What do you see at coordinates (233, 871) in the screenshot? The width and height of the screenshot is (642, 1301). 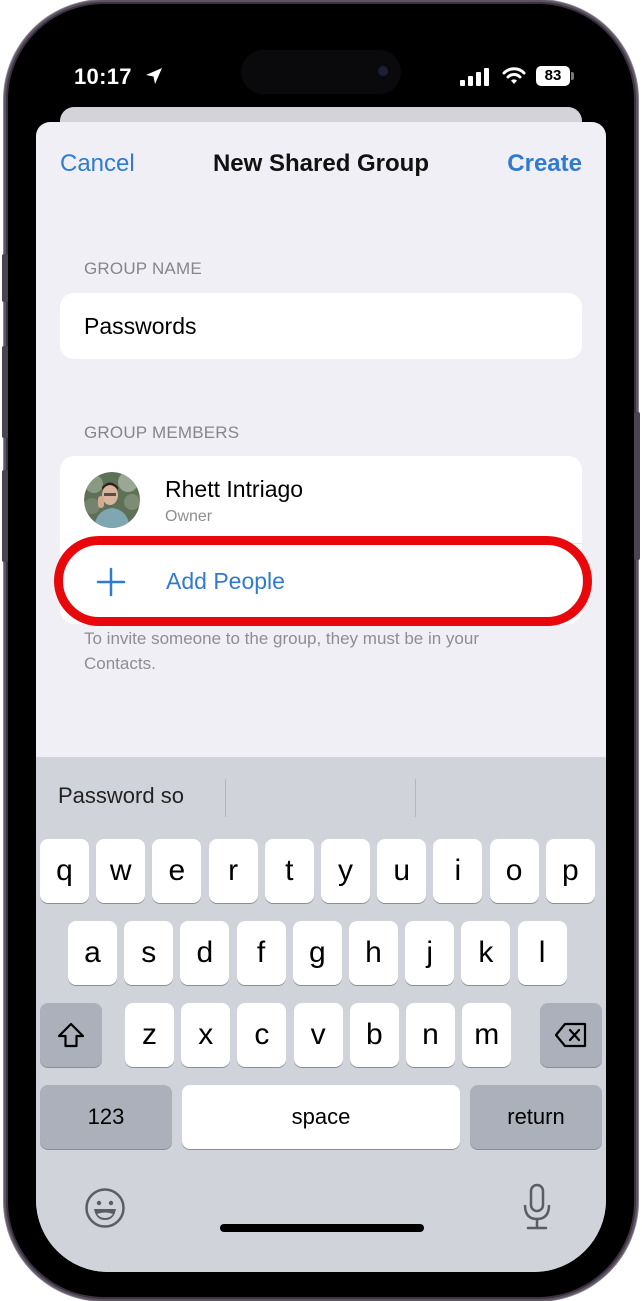 I see `key-r: r` at bounding box center [233, 871].